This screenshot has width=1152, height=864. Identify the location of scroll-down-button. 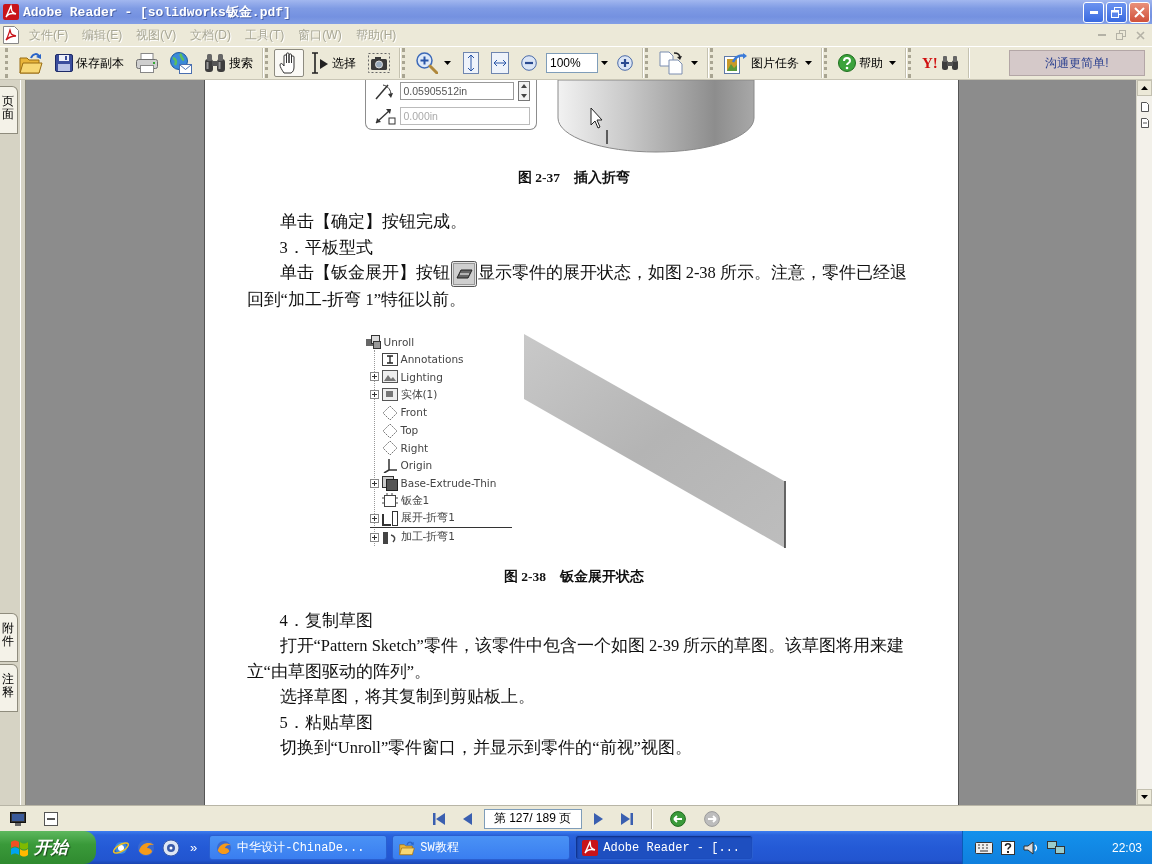
(1144, 797).